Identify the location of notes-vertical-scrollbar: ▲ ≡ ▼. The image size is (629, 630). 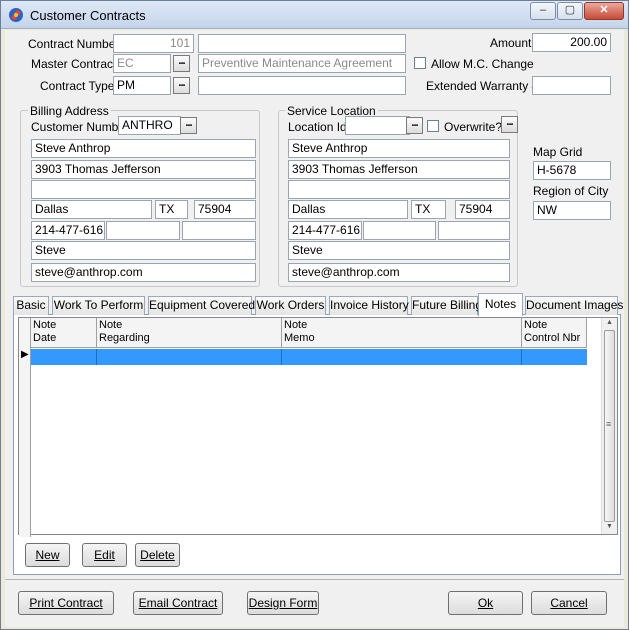
(609, 426).